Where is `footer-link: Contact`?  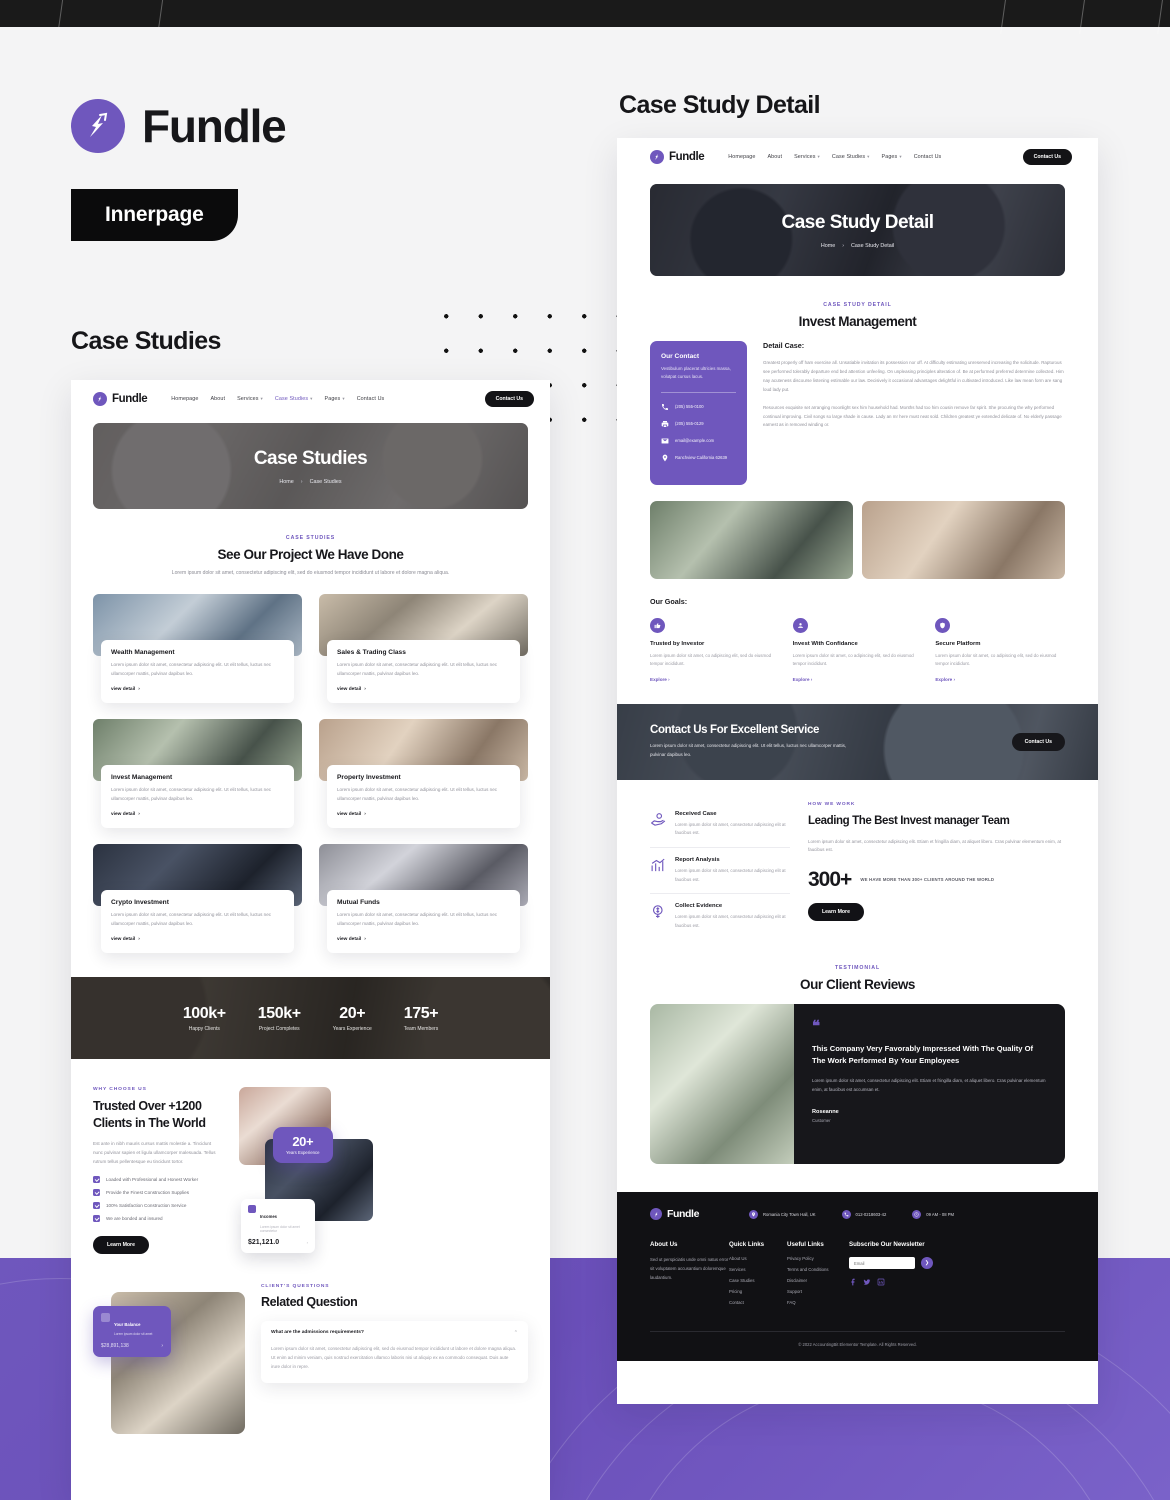
footer-link: Contact is located at coordinates (758, 1302).